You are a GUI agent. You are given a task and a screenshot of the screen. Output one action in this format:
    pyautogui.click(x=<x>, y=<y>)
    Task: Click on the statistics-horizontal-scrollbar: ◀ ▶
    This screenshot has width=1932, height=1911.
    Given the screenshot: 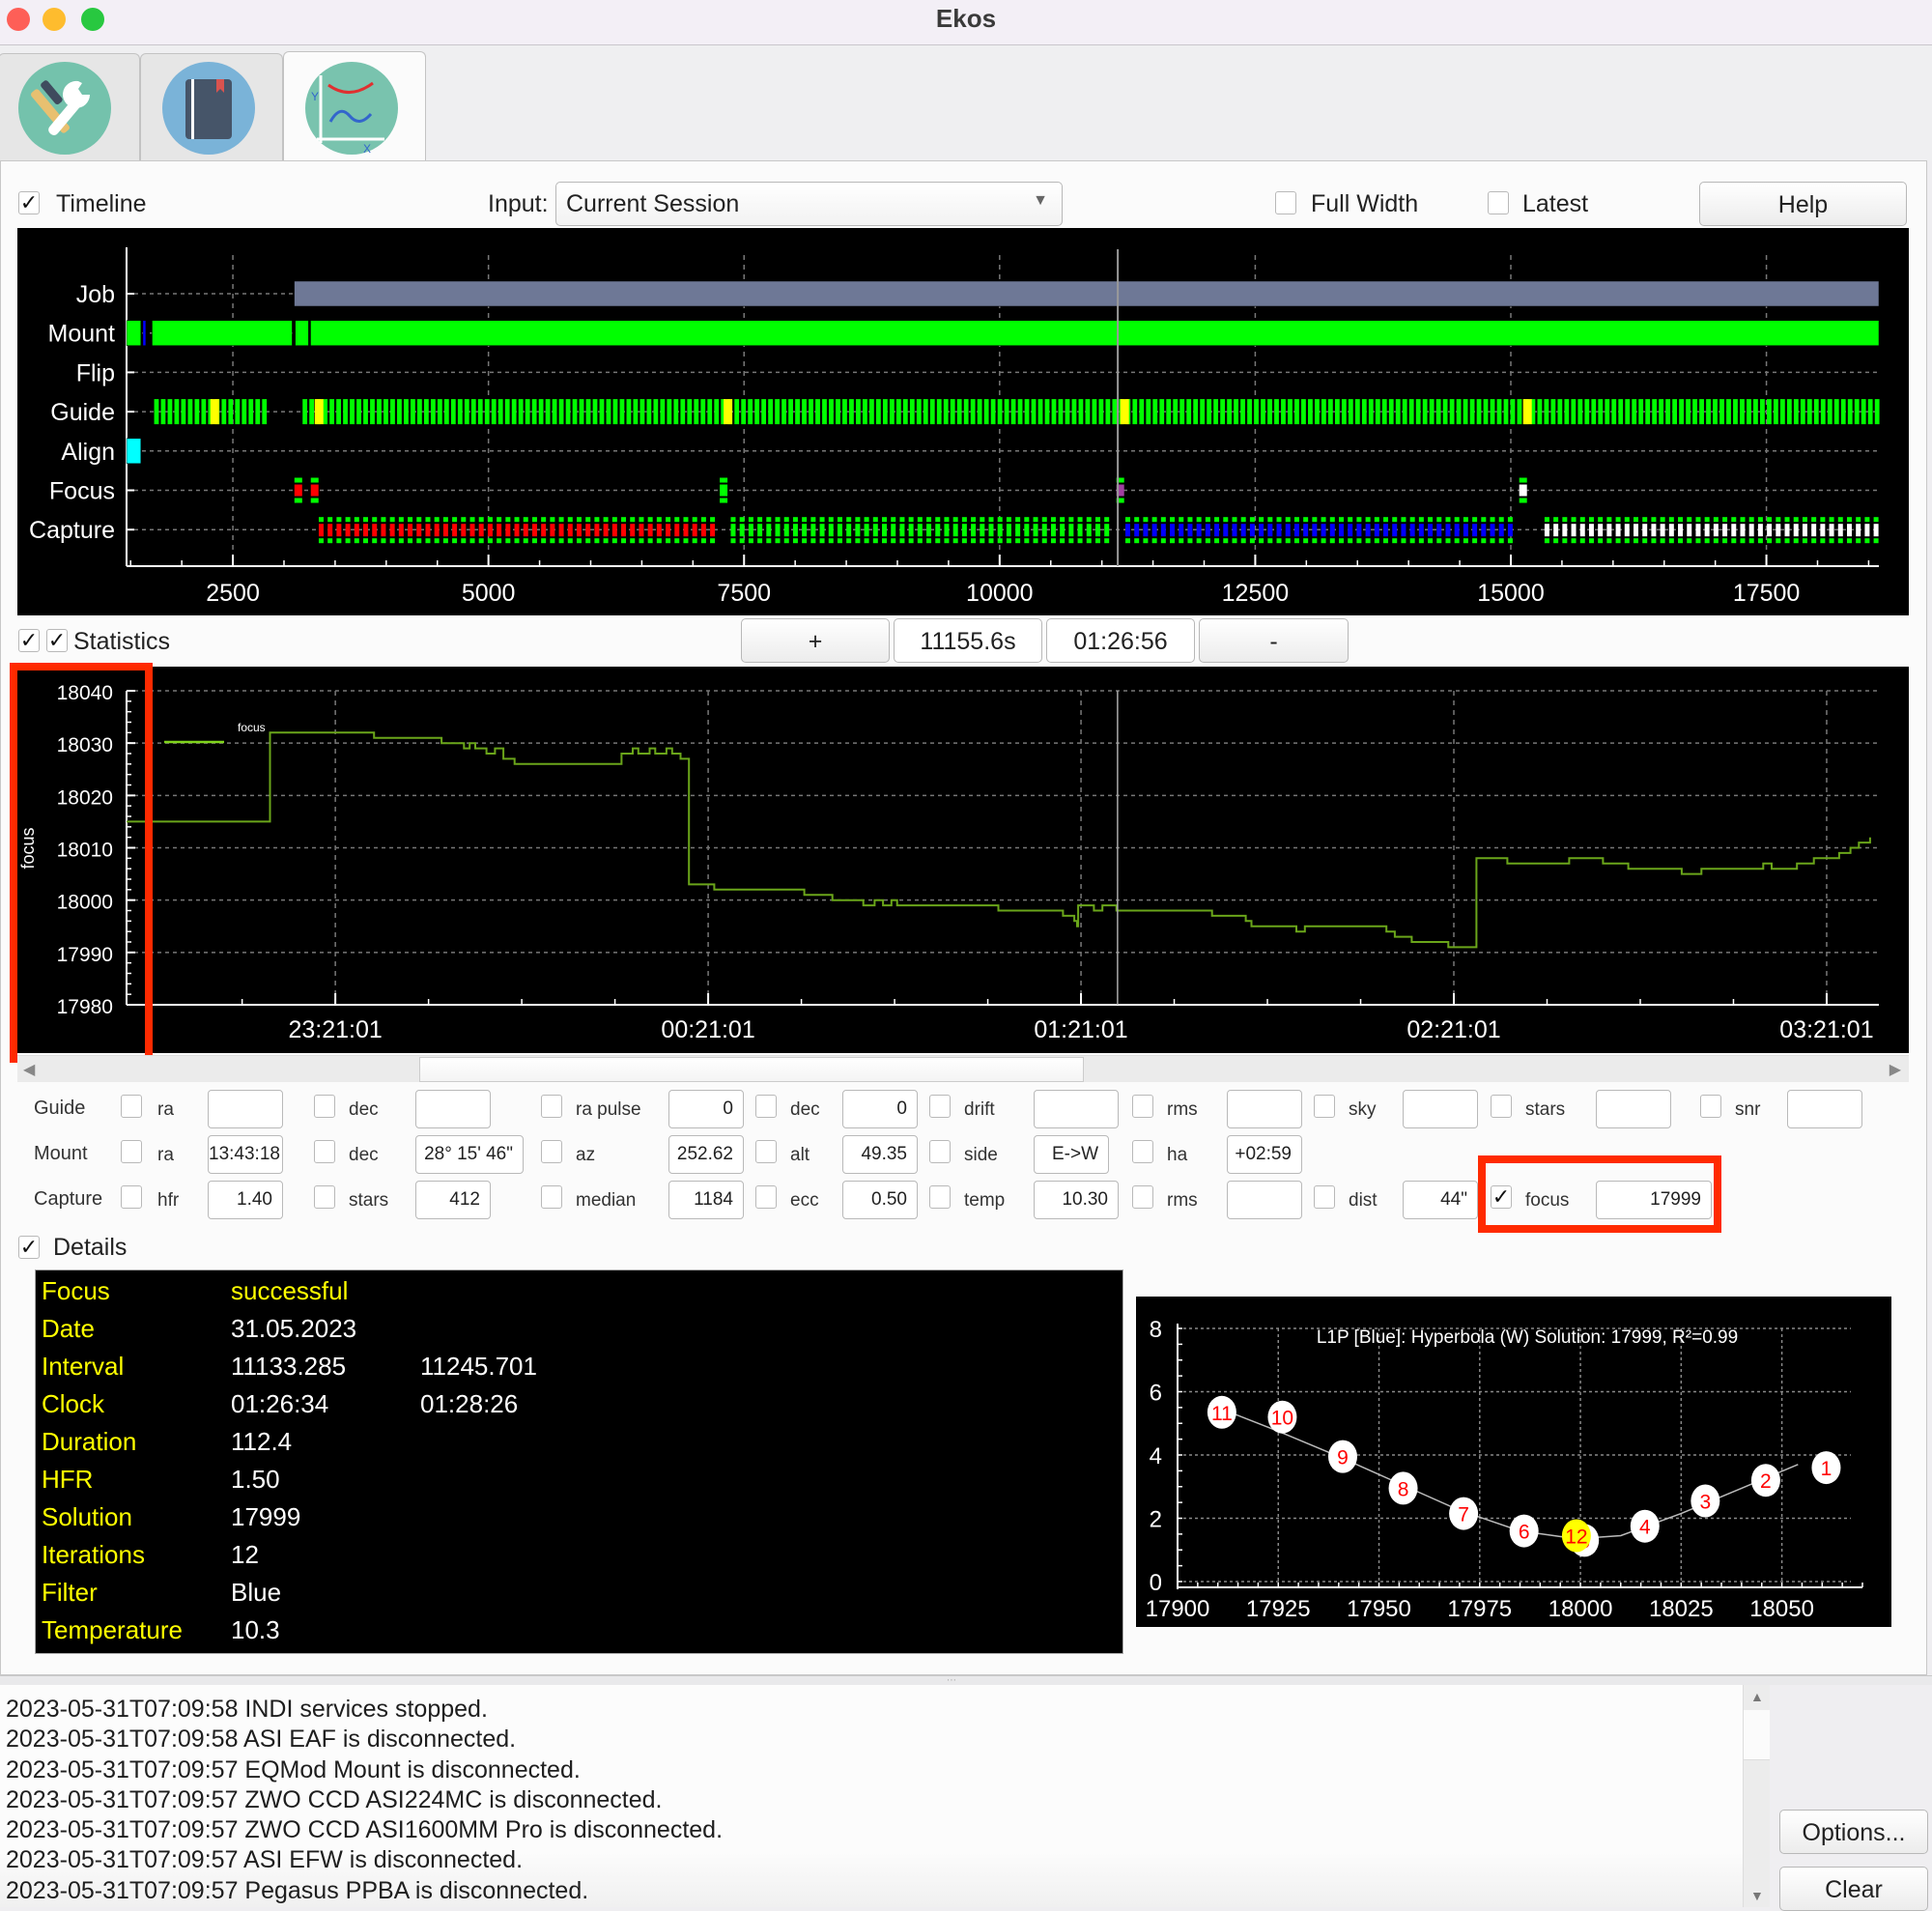 What is the action you would take?
    pyautogui.click(x=963, y=1068)
    